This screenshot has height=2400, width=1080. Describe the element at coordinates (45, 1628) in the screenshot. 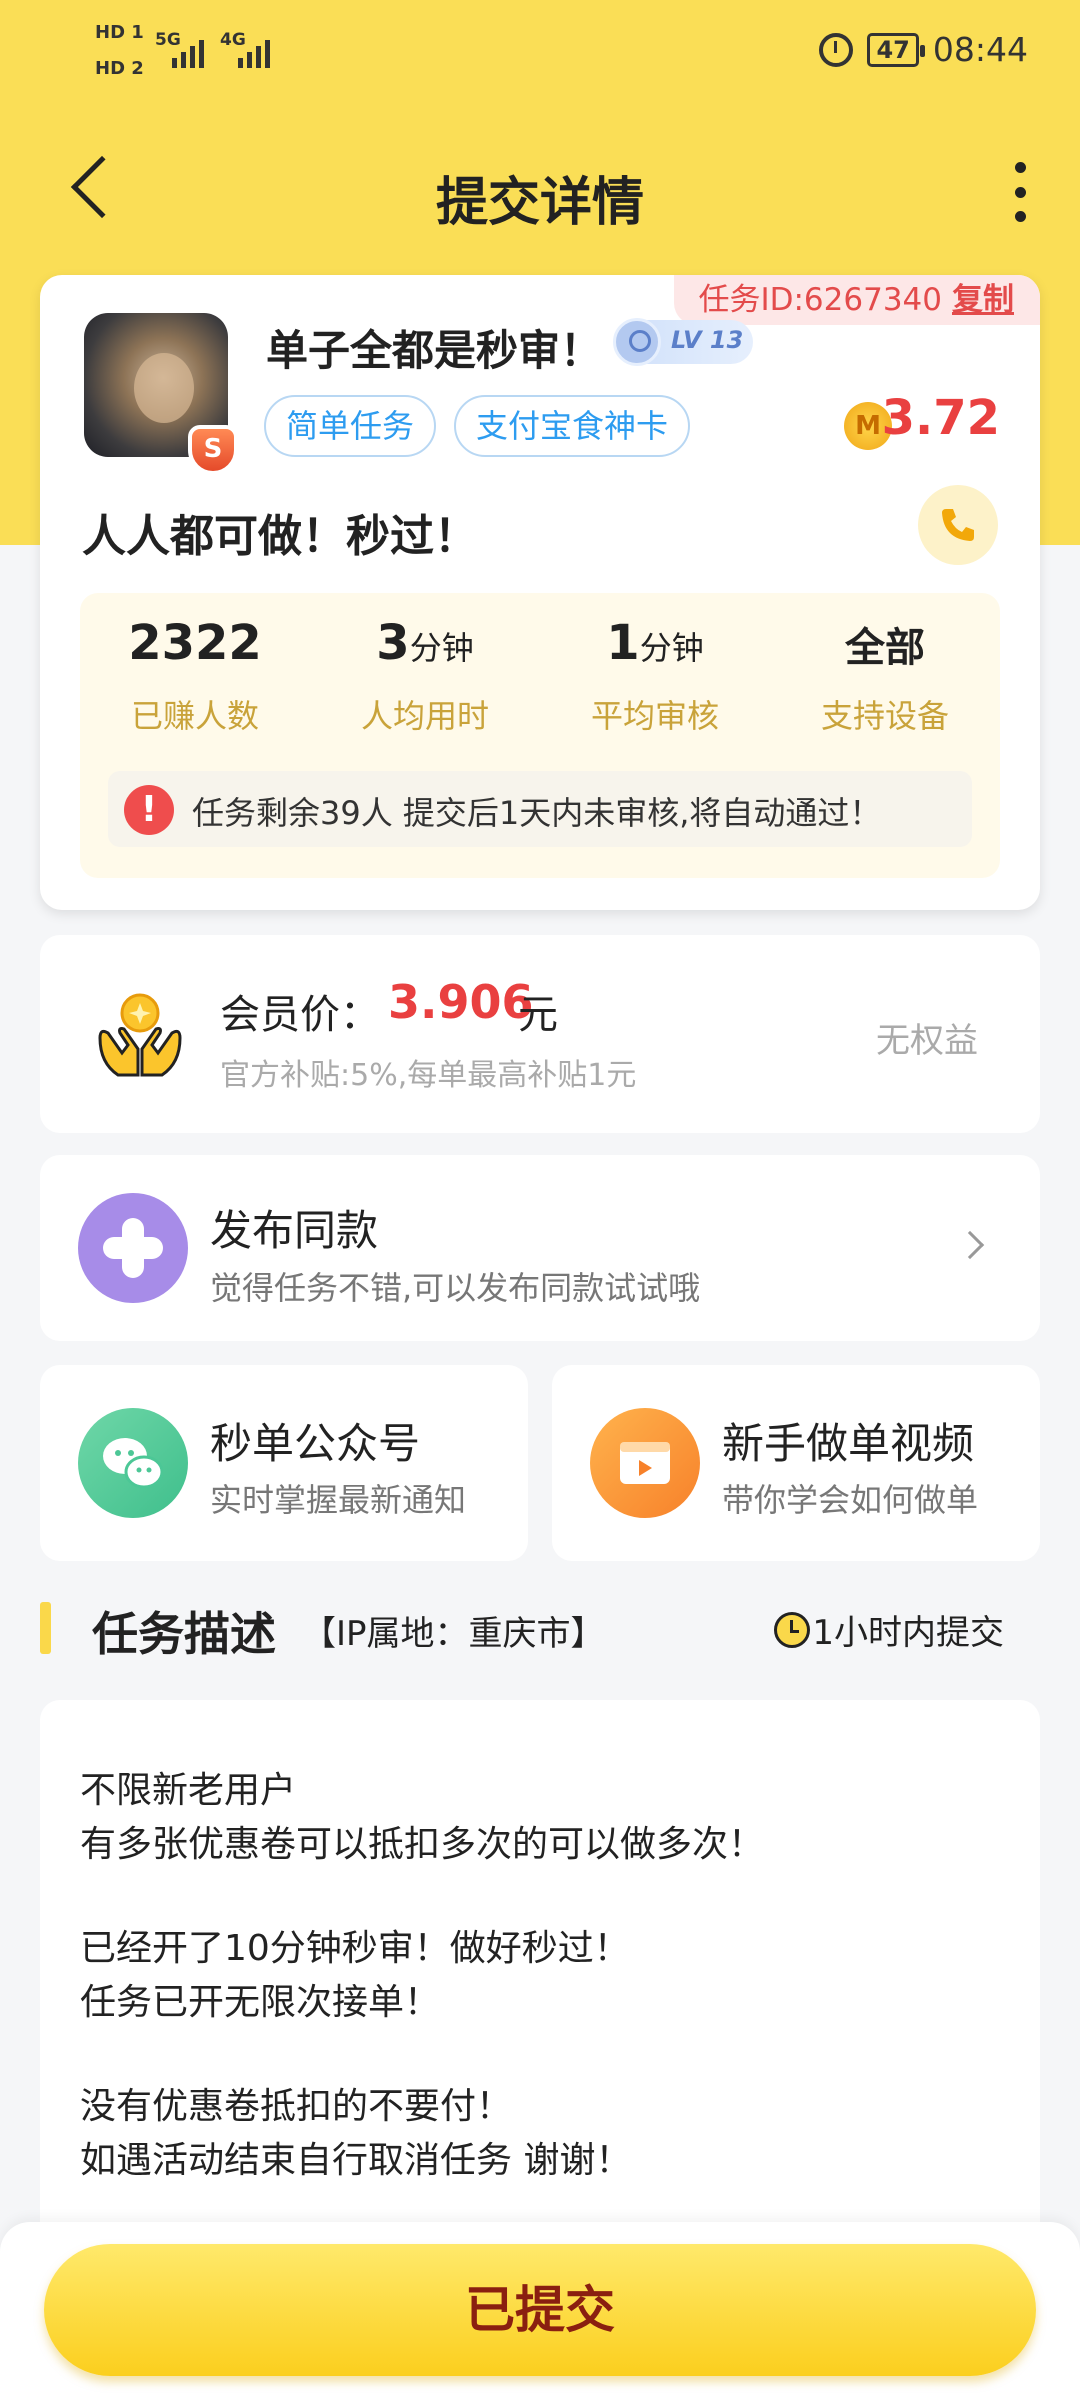

I see `section-accent-bar` at that location.